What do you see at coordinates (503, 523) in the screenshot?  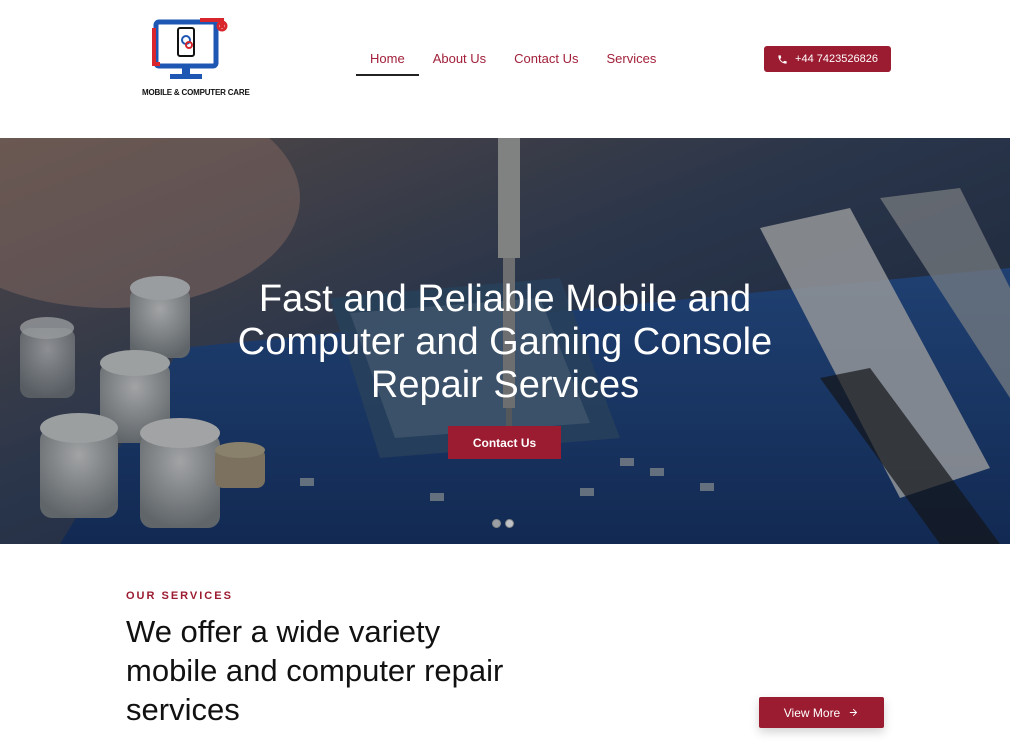 I see `slider-dots` at bounding box center [503, 523].